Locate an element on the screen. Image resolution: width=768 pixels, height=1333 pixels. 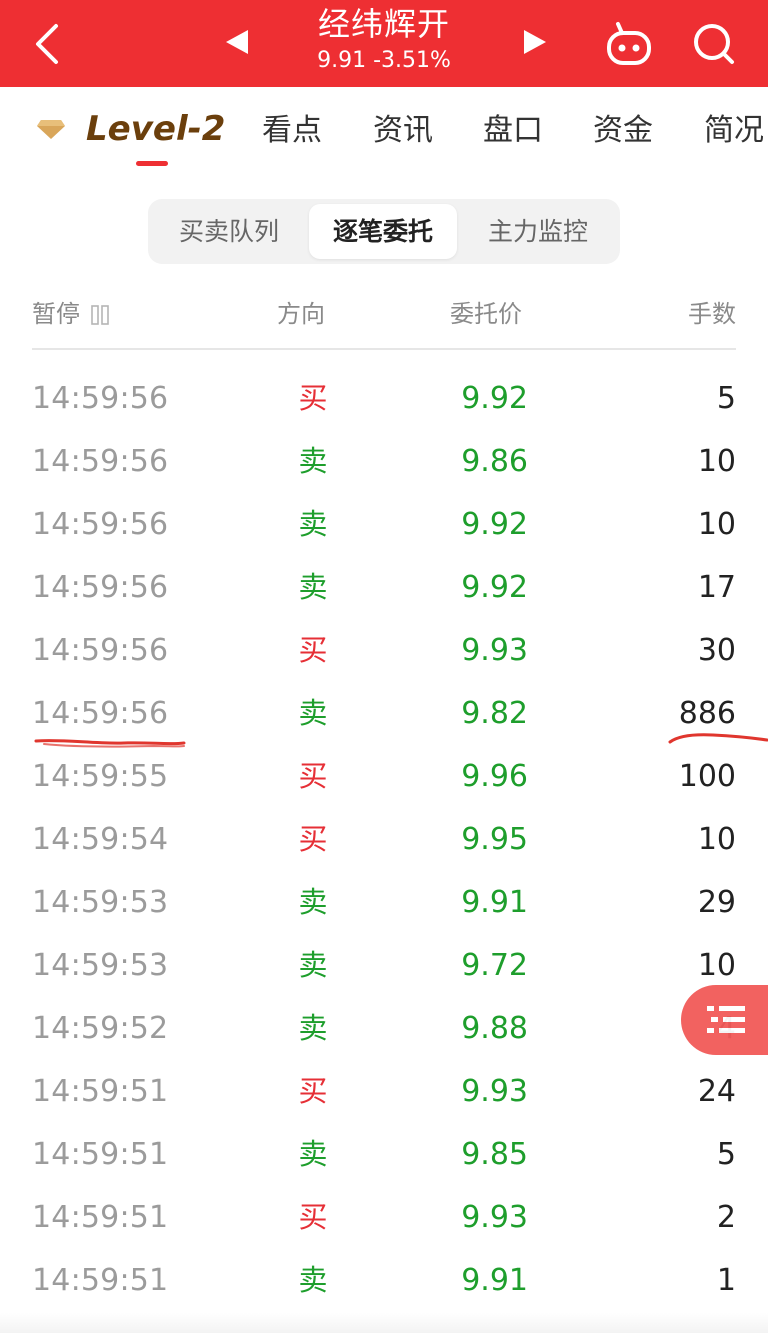
table-row: 14:59:56 买 9.92 5 is located at coordinates (384, 398).